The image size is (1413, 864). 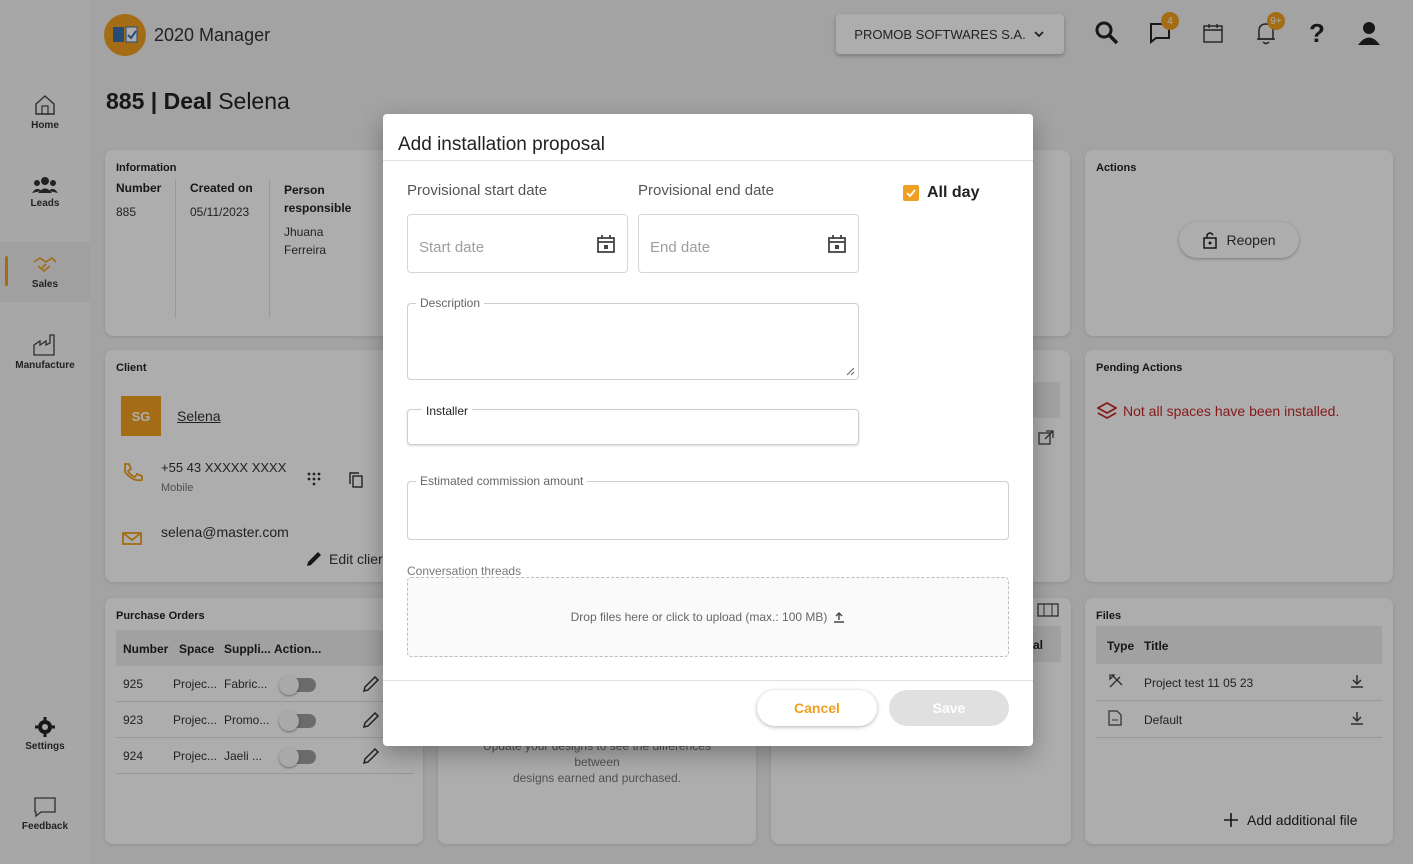 I want to click on dialog-title: Add installation proposal, so click(x=502, y=144).